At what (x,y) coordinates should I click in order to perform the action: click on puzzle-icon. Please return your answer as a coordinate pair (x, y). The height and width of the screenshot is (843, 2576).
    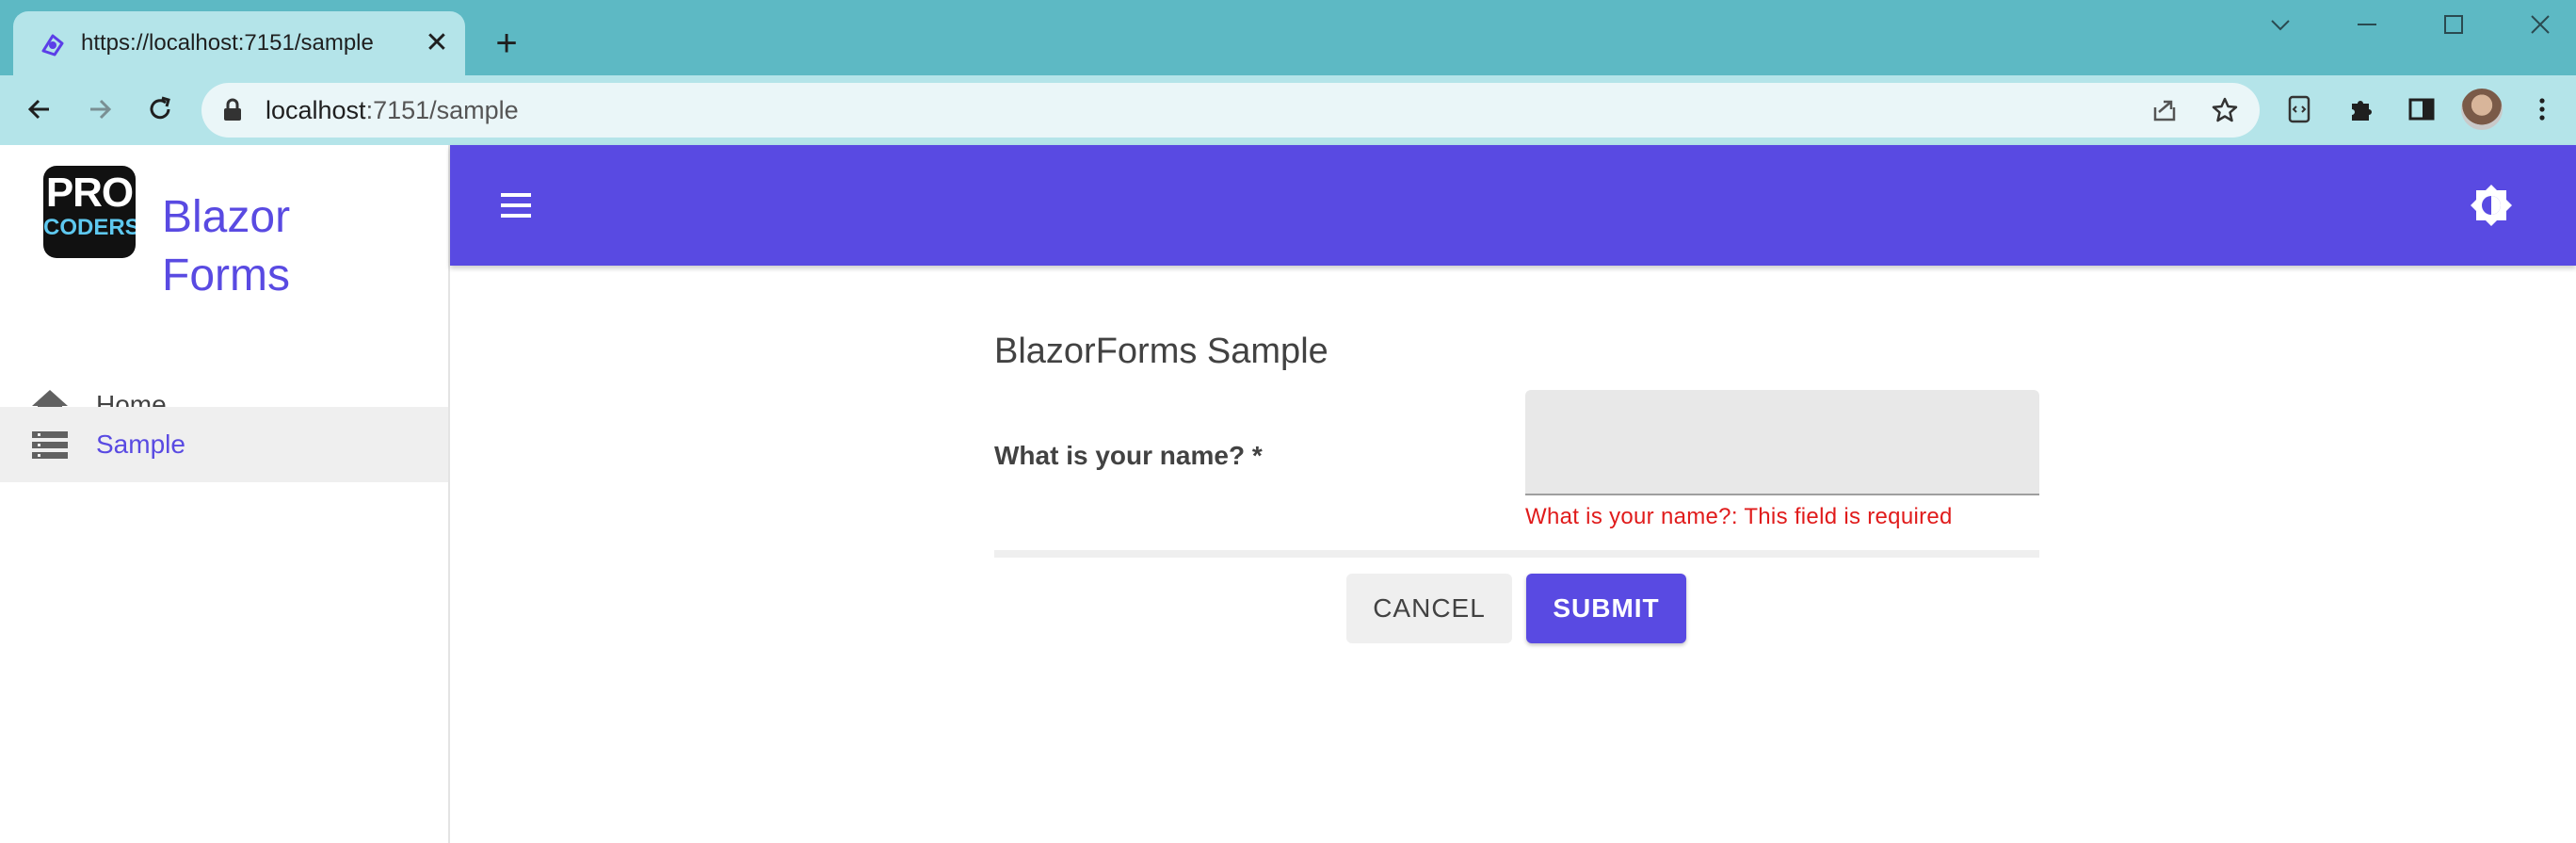
    Looking at the image, I should click on (2362, 111).